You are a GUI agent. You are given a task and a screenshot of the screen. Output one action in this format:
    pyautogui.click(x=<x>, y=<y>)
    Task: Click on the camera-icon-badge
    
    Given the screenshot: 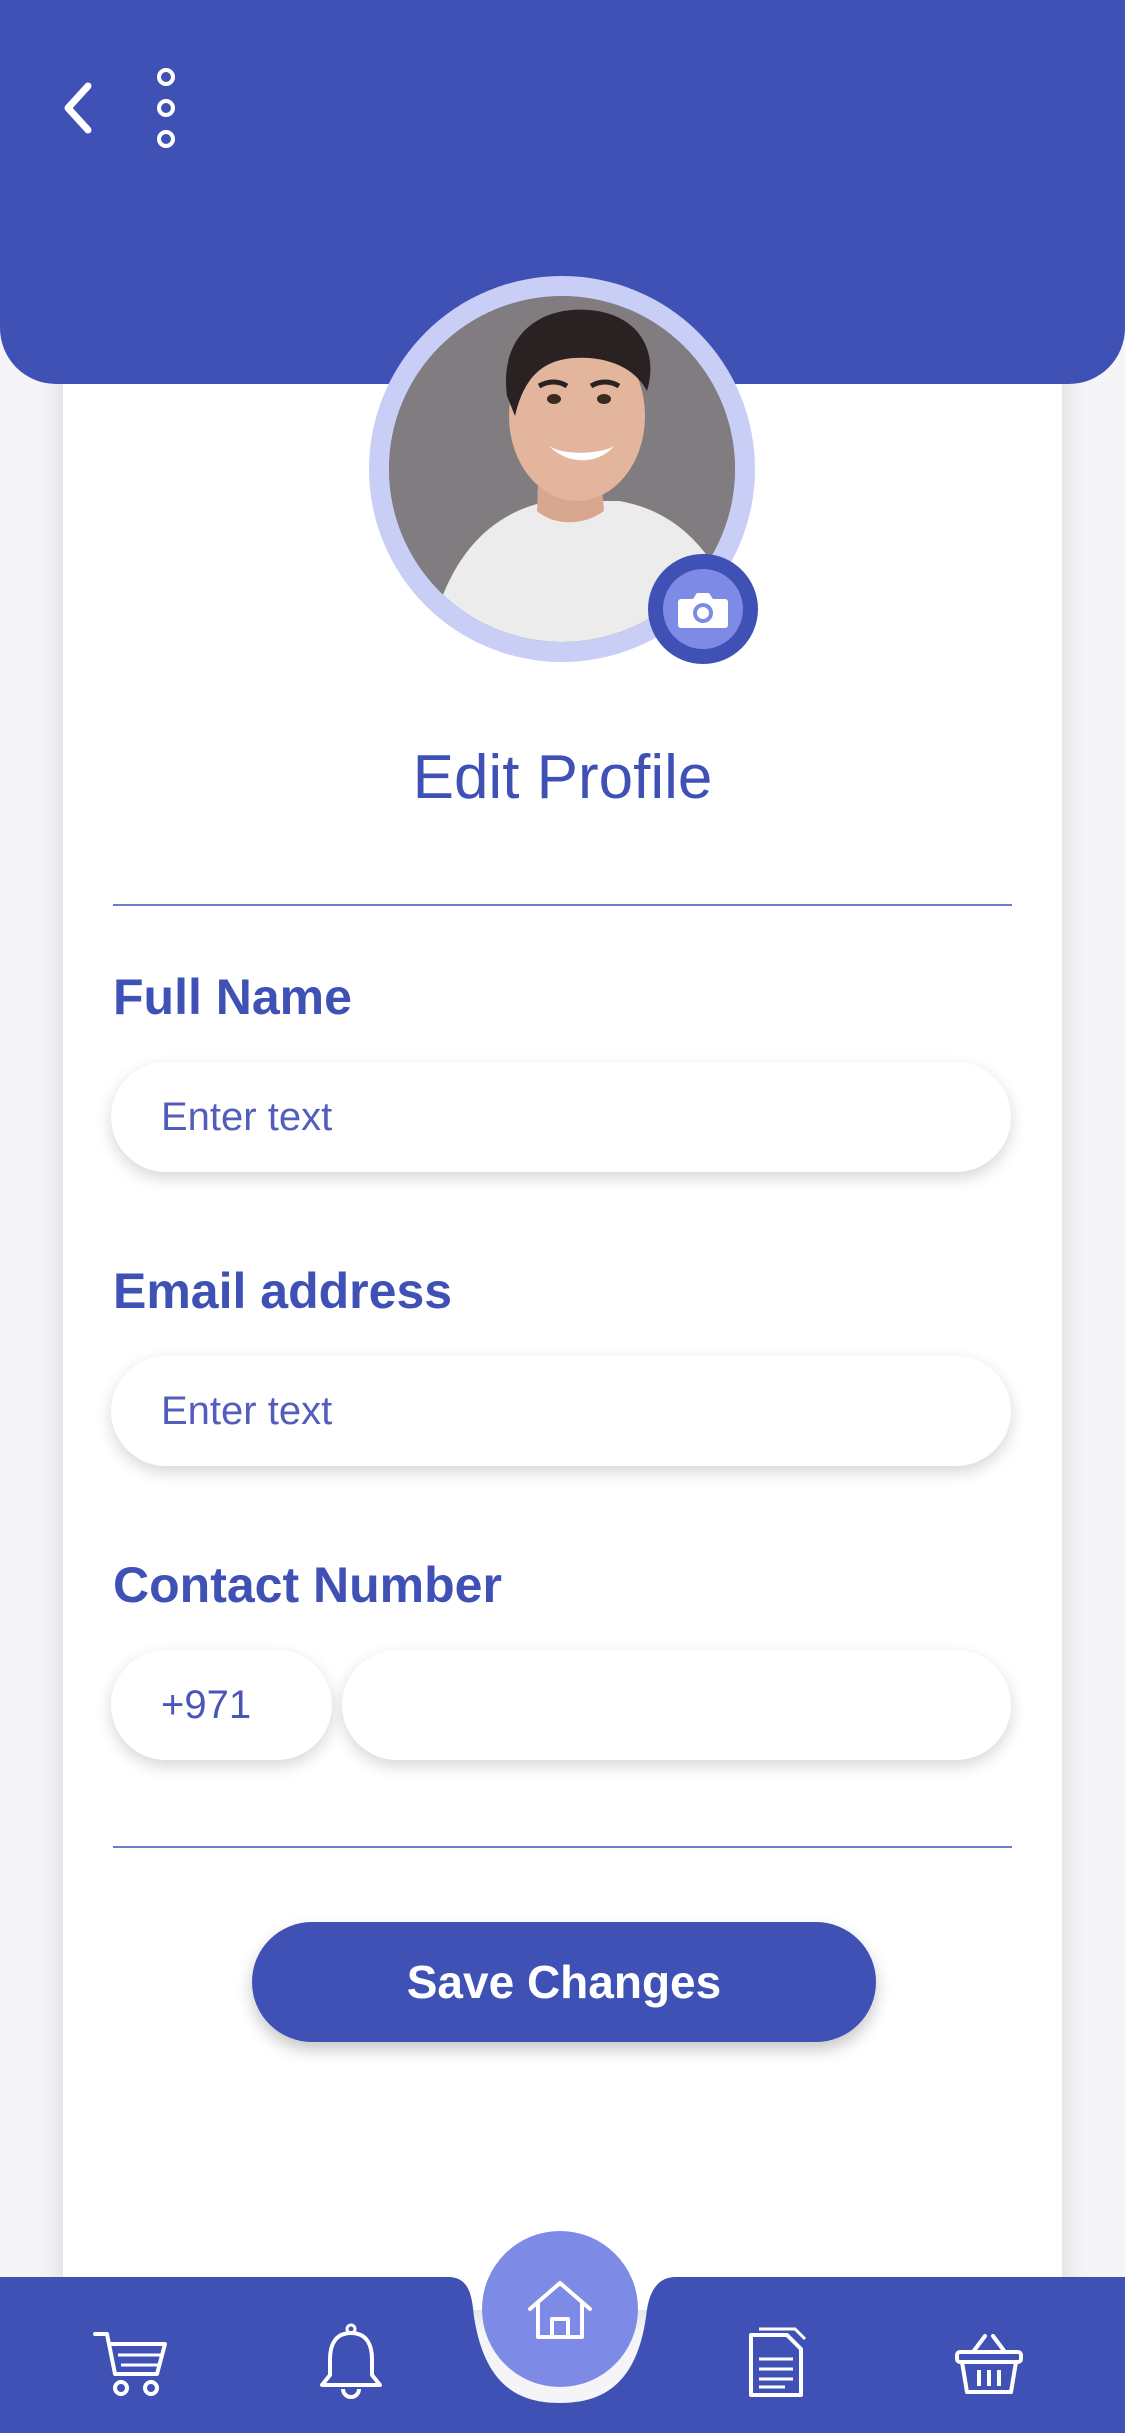 What is the action you would take?
    pyautogui.click(x=703, y=609)
    